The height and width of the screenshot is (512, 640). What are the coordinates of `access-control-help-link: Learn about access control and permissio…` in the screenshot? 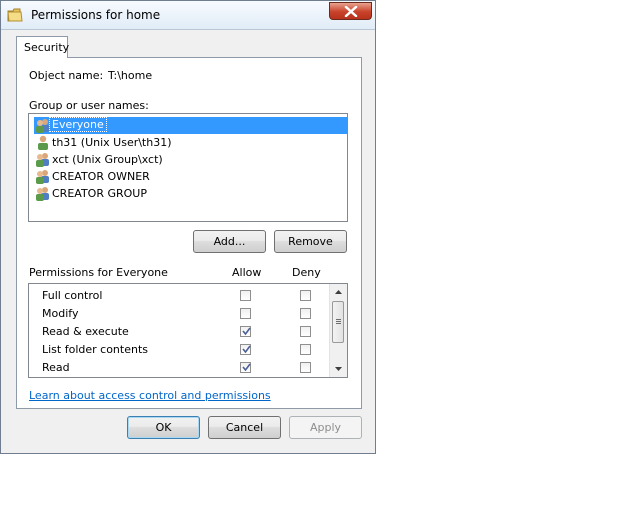 It's located at (150, 395).